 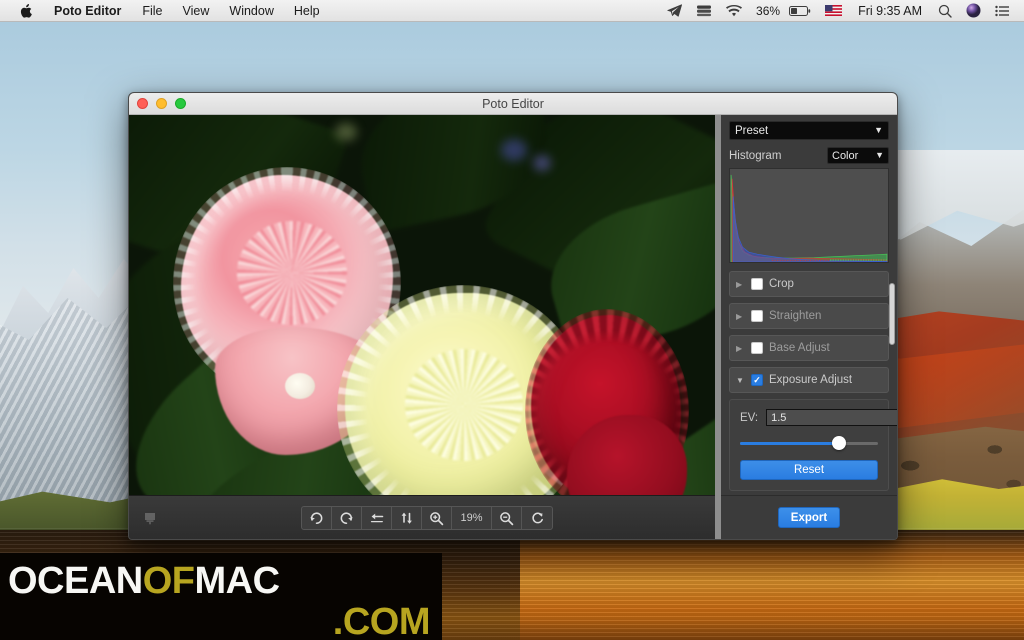 I want to click on panel-scrollbar, so click(x=892, y=314).